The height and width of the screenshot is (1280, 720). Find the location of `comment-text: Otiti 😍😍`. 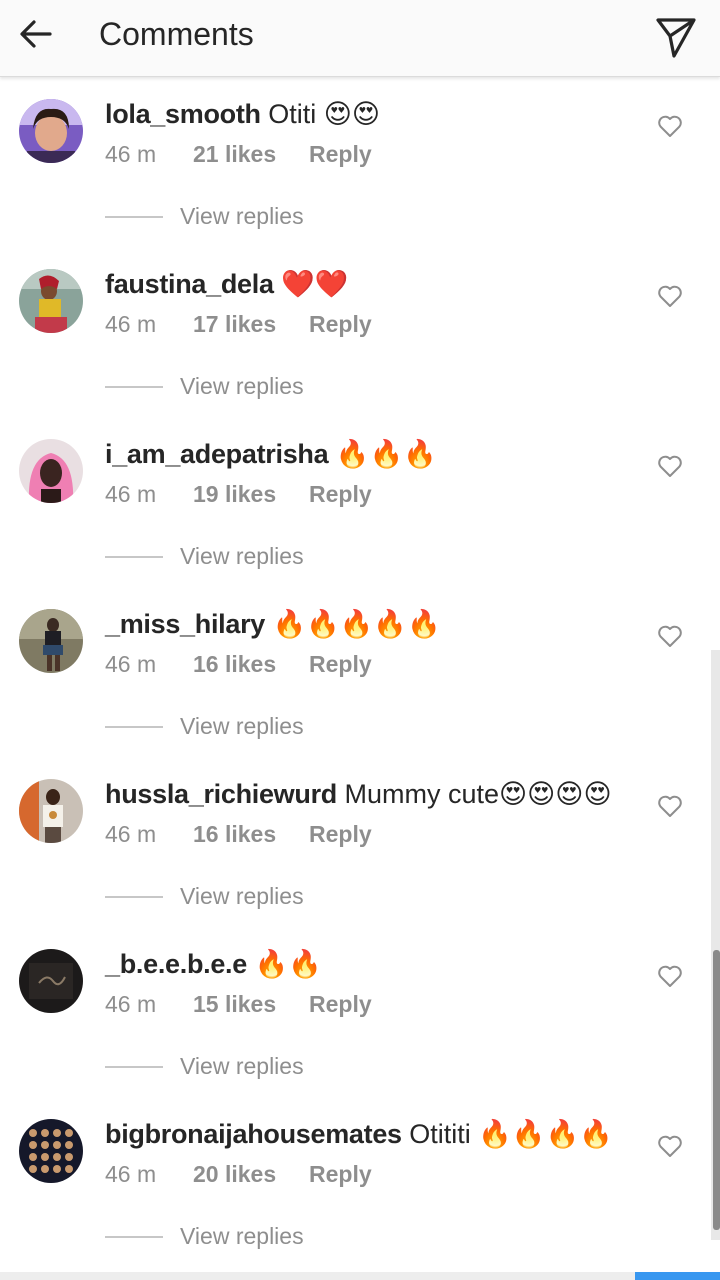

comment-text: Otiti 😍😍 is located at coordinates (320, 114).